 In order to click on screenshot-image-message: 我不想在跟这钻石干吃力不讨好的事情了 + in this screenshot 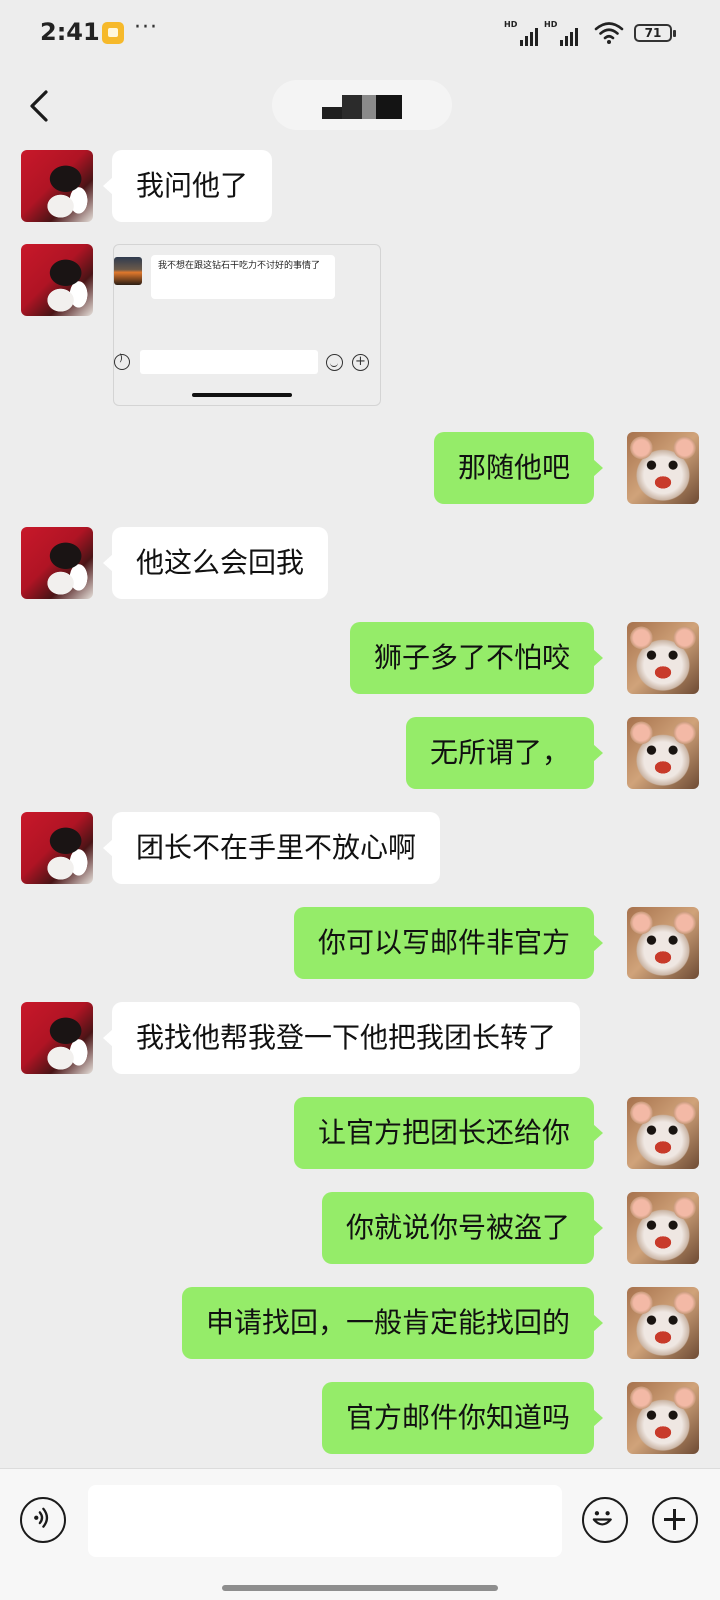, I will do `click(247, 325)`.